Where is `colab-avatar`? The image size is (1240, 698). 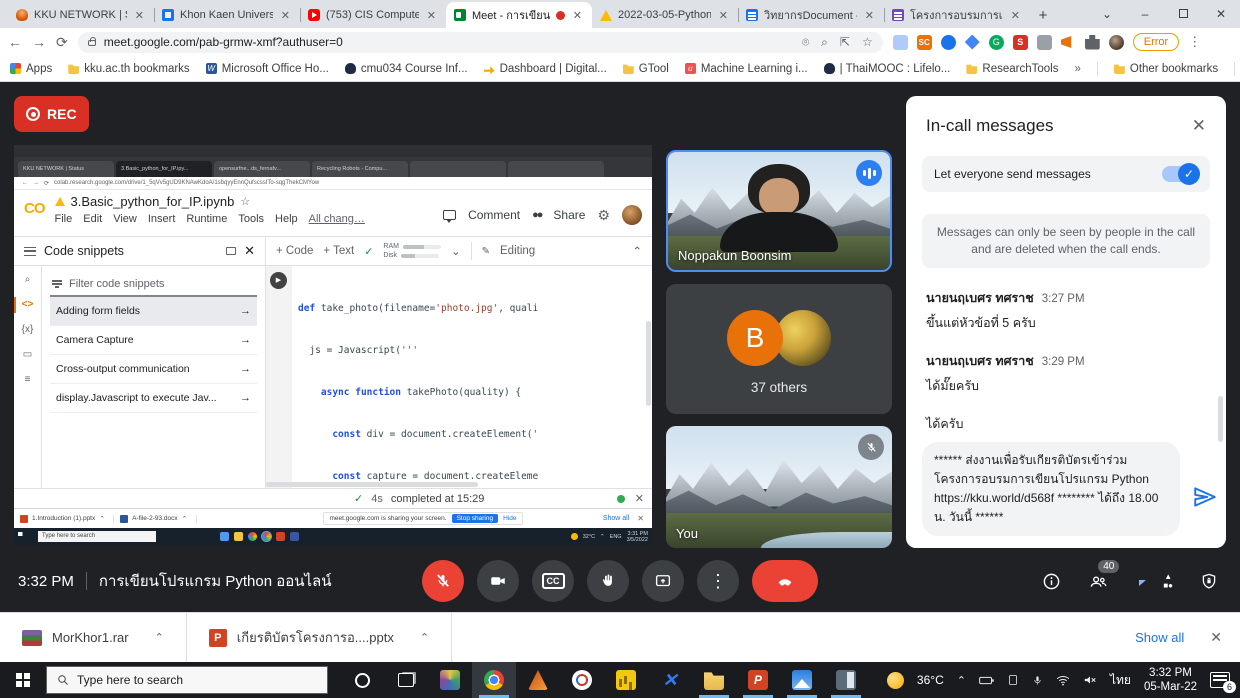
colab-avatar is located at coordinates (632, 215).